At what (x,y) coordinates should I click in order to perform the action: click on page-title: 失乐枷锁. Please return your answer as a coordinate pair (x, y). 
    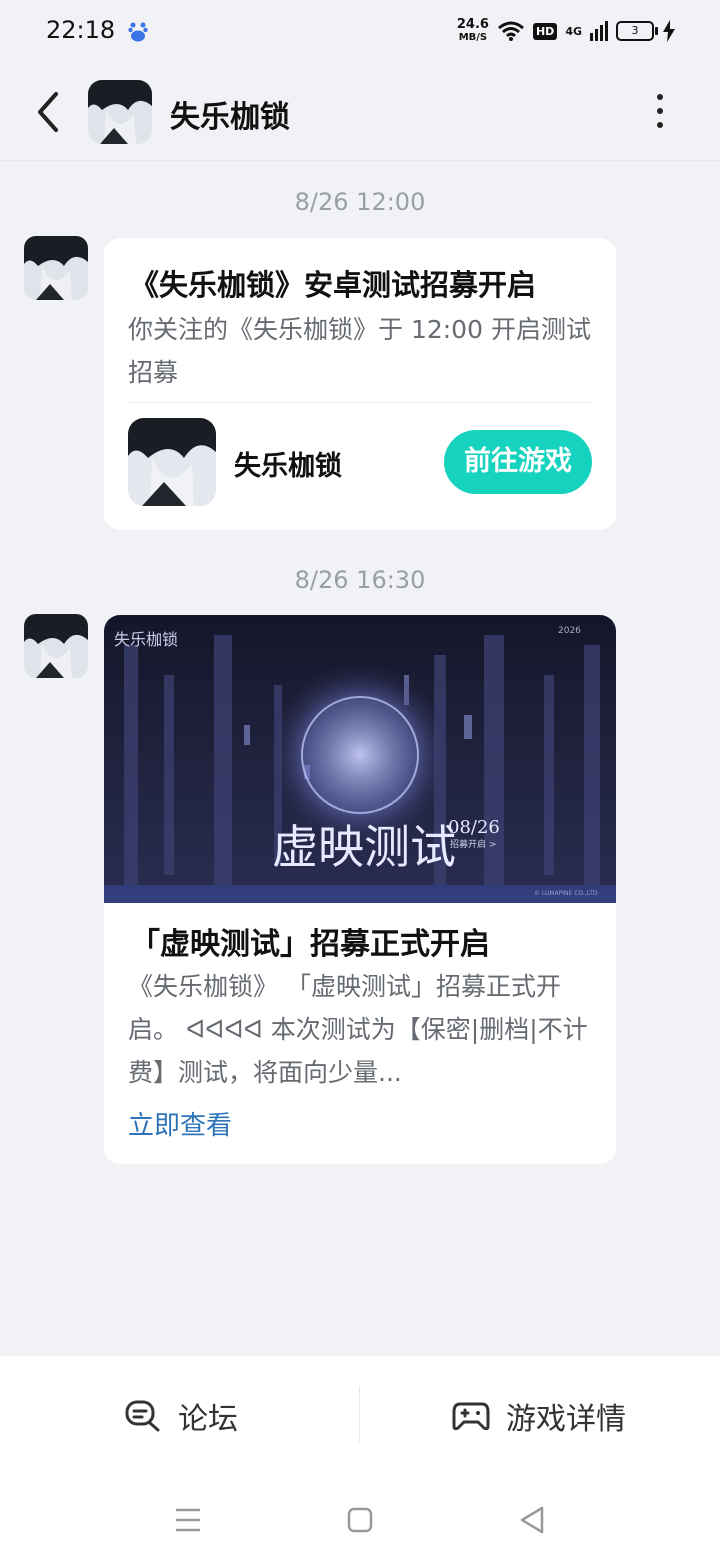
    Looking at the image, I should click on (230, 117).